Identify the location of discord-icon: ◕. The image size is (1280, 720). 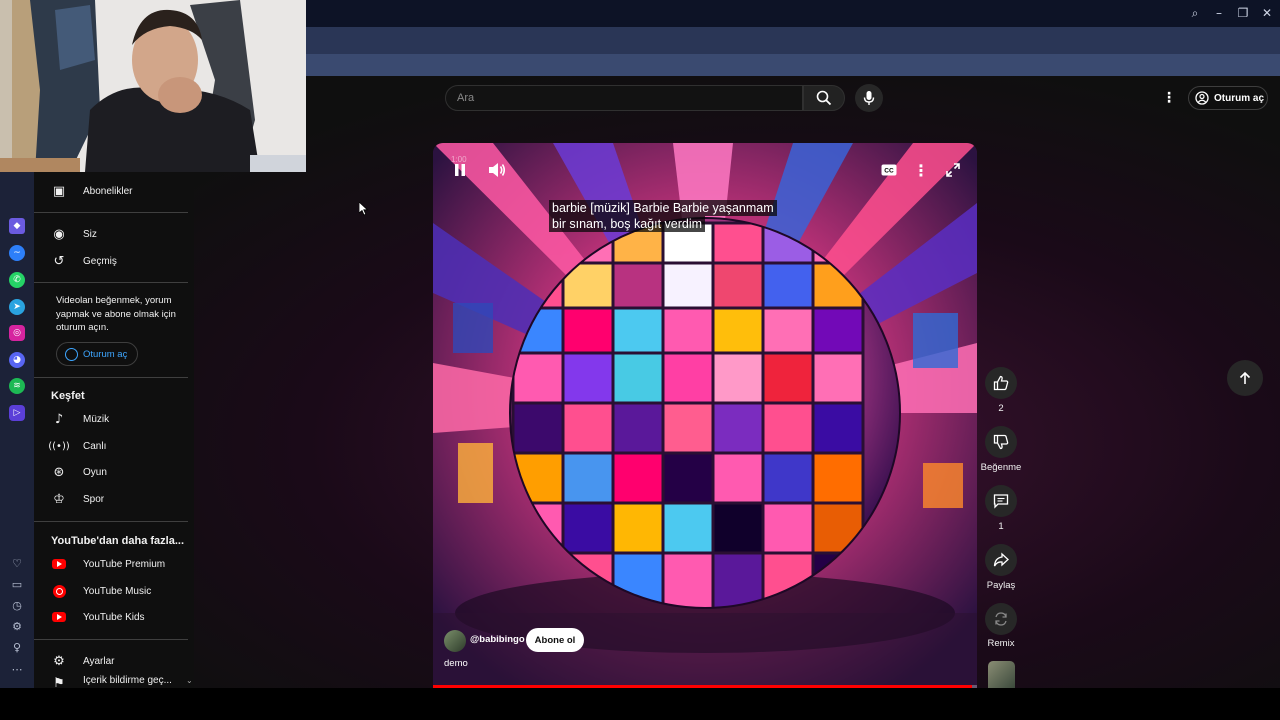
(17, 360).